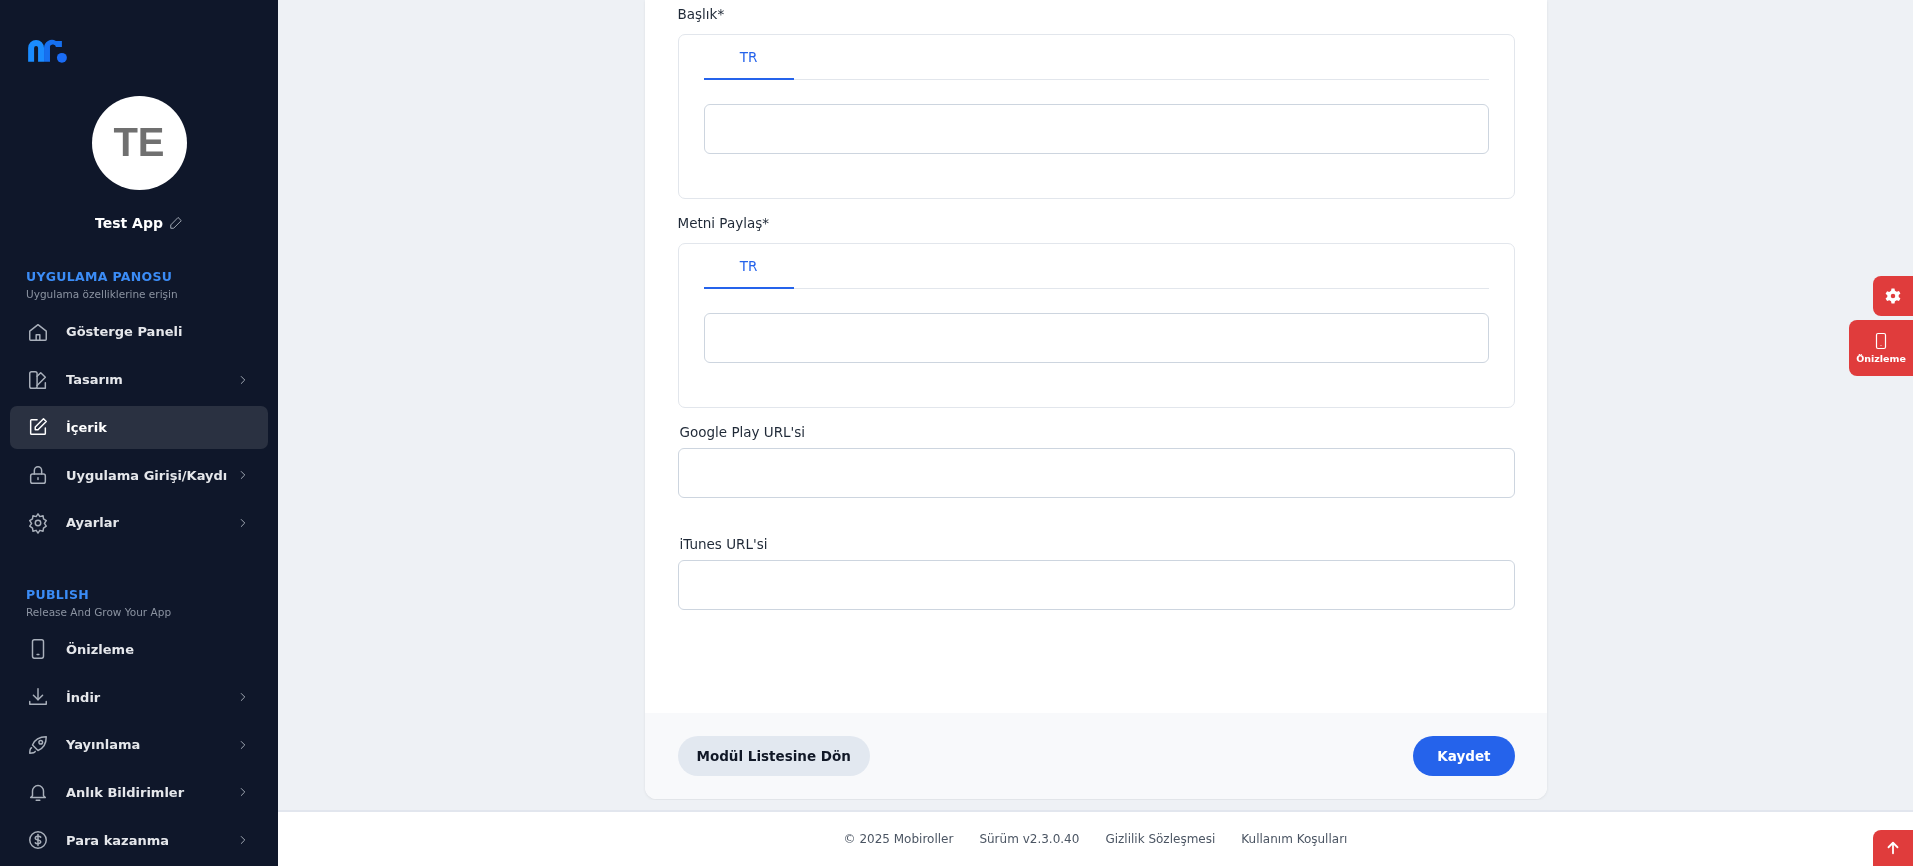 The height and width of the screenshot is (866, 1913). I want to click on copyright-text: © 2025 Mobiroller, so click(898, 839).